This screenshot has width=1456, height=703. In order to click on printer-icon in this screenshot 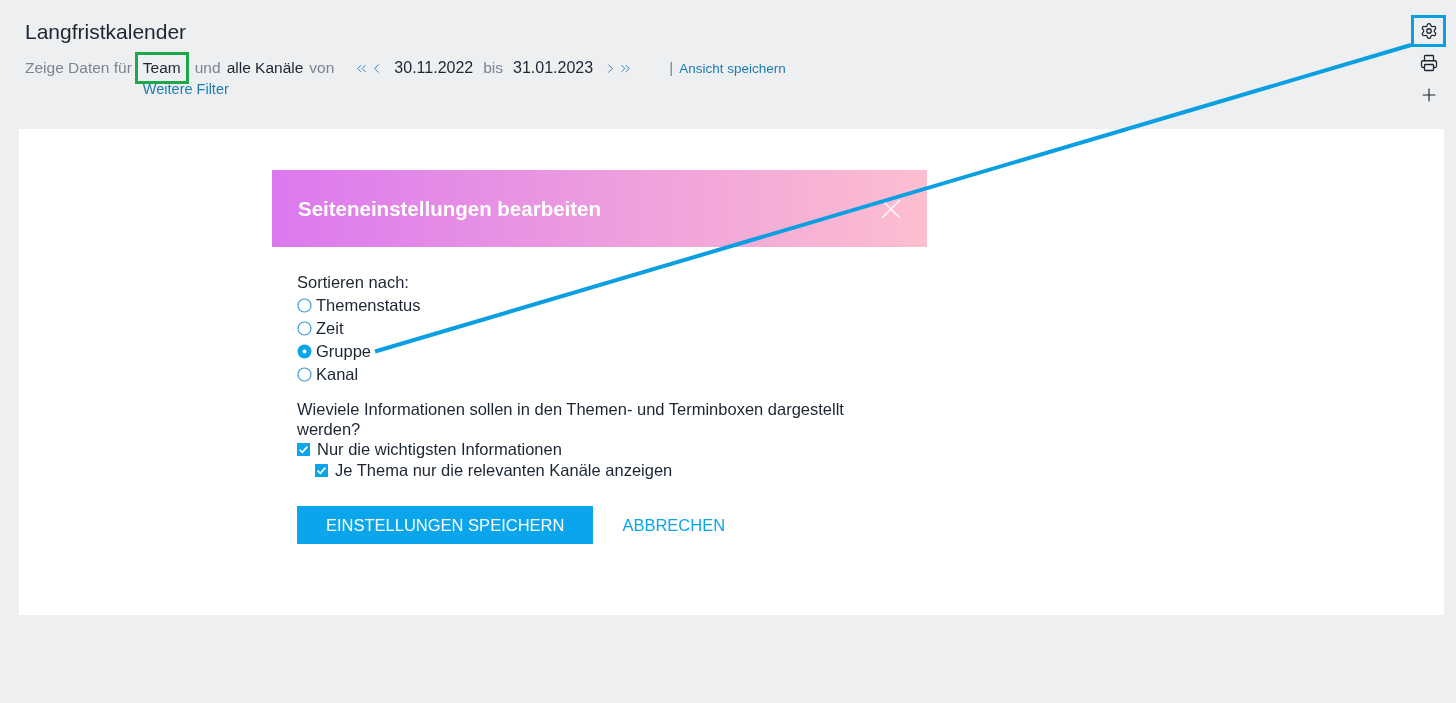, I will do `click(1428, 63)`.